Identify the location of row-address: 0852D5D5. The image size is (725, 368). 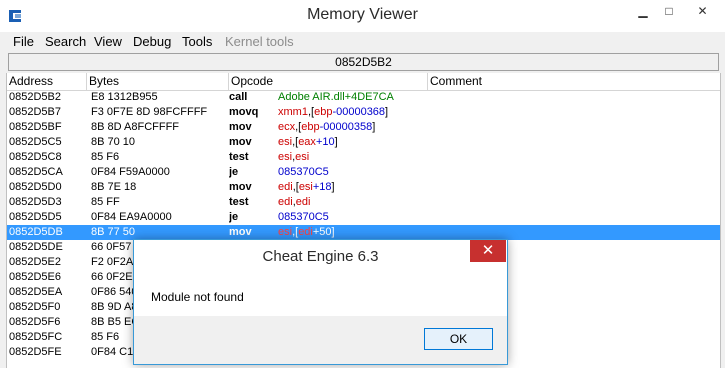
(35, 217).